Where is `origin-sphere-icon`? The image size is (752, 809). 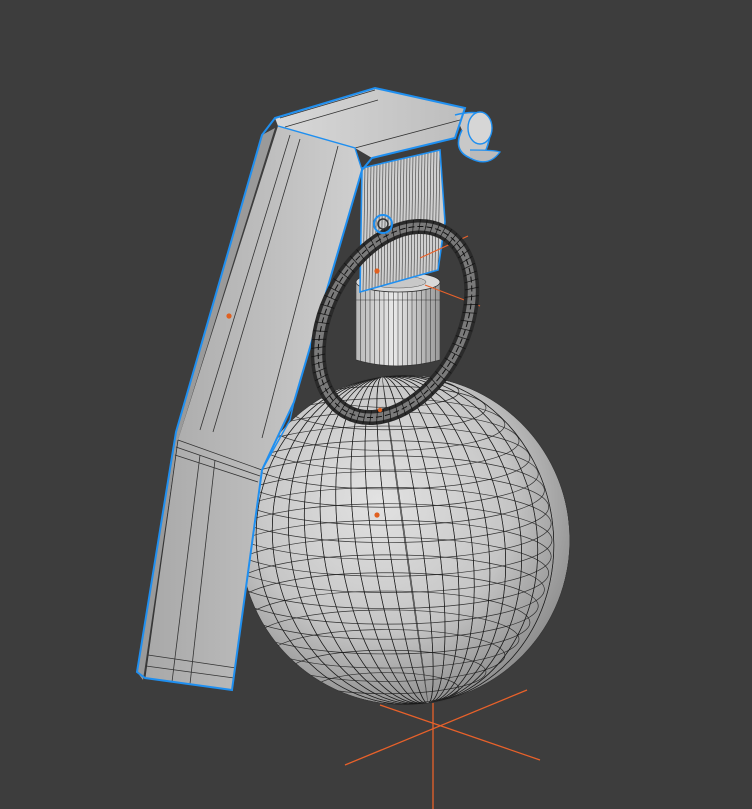 origin-sphere-icon is located at coordinates (377, 515).